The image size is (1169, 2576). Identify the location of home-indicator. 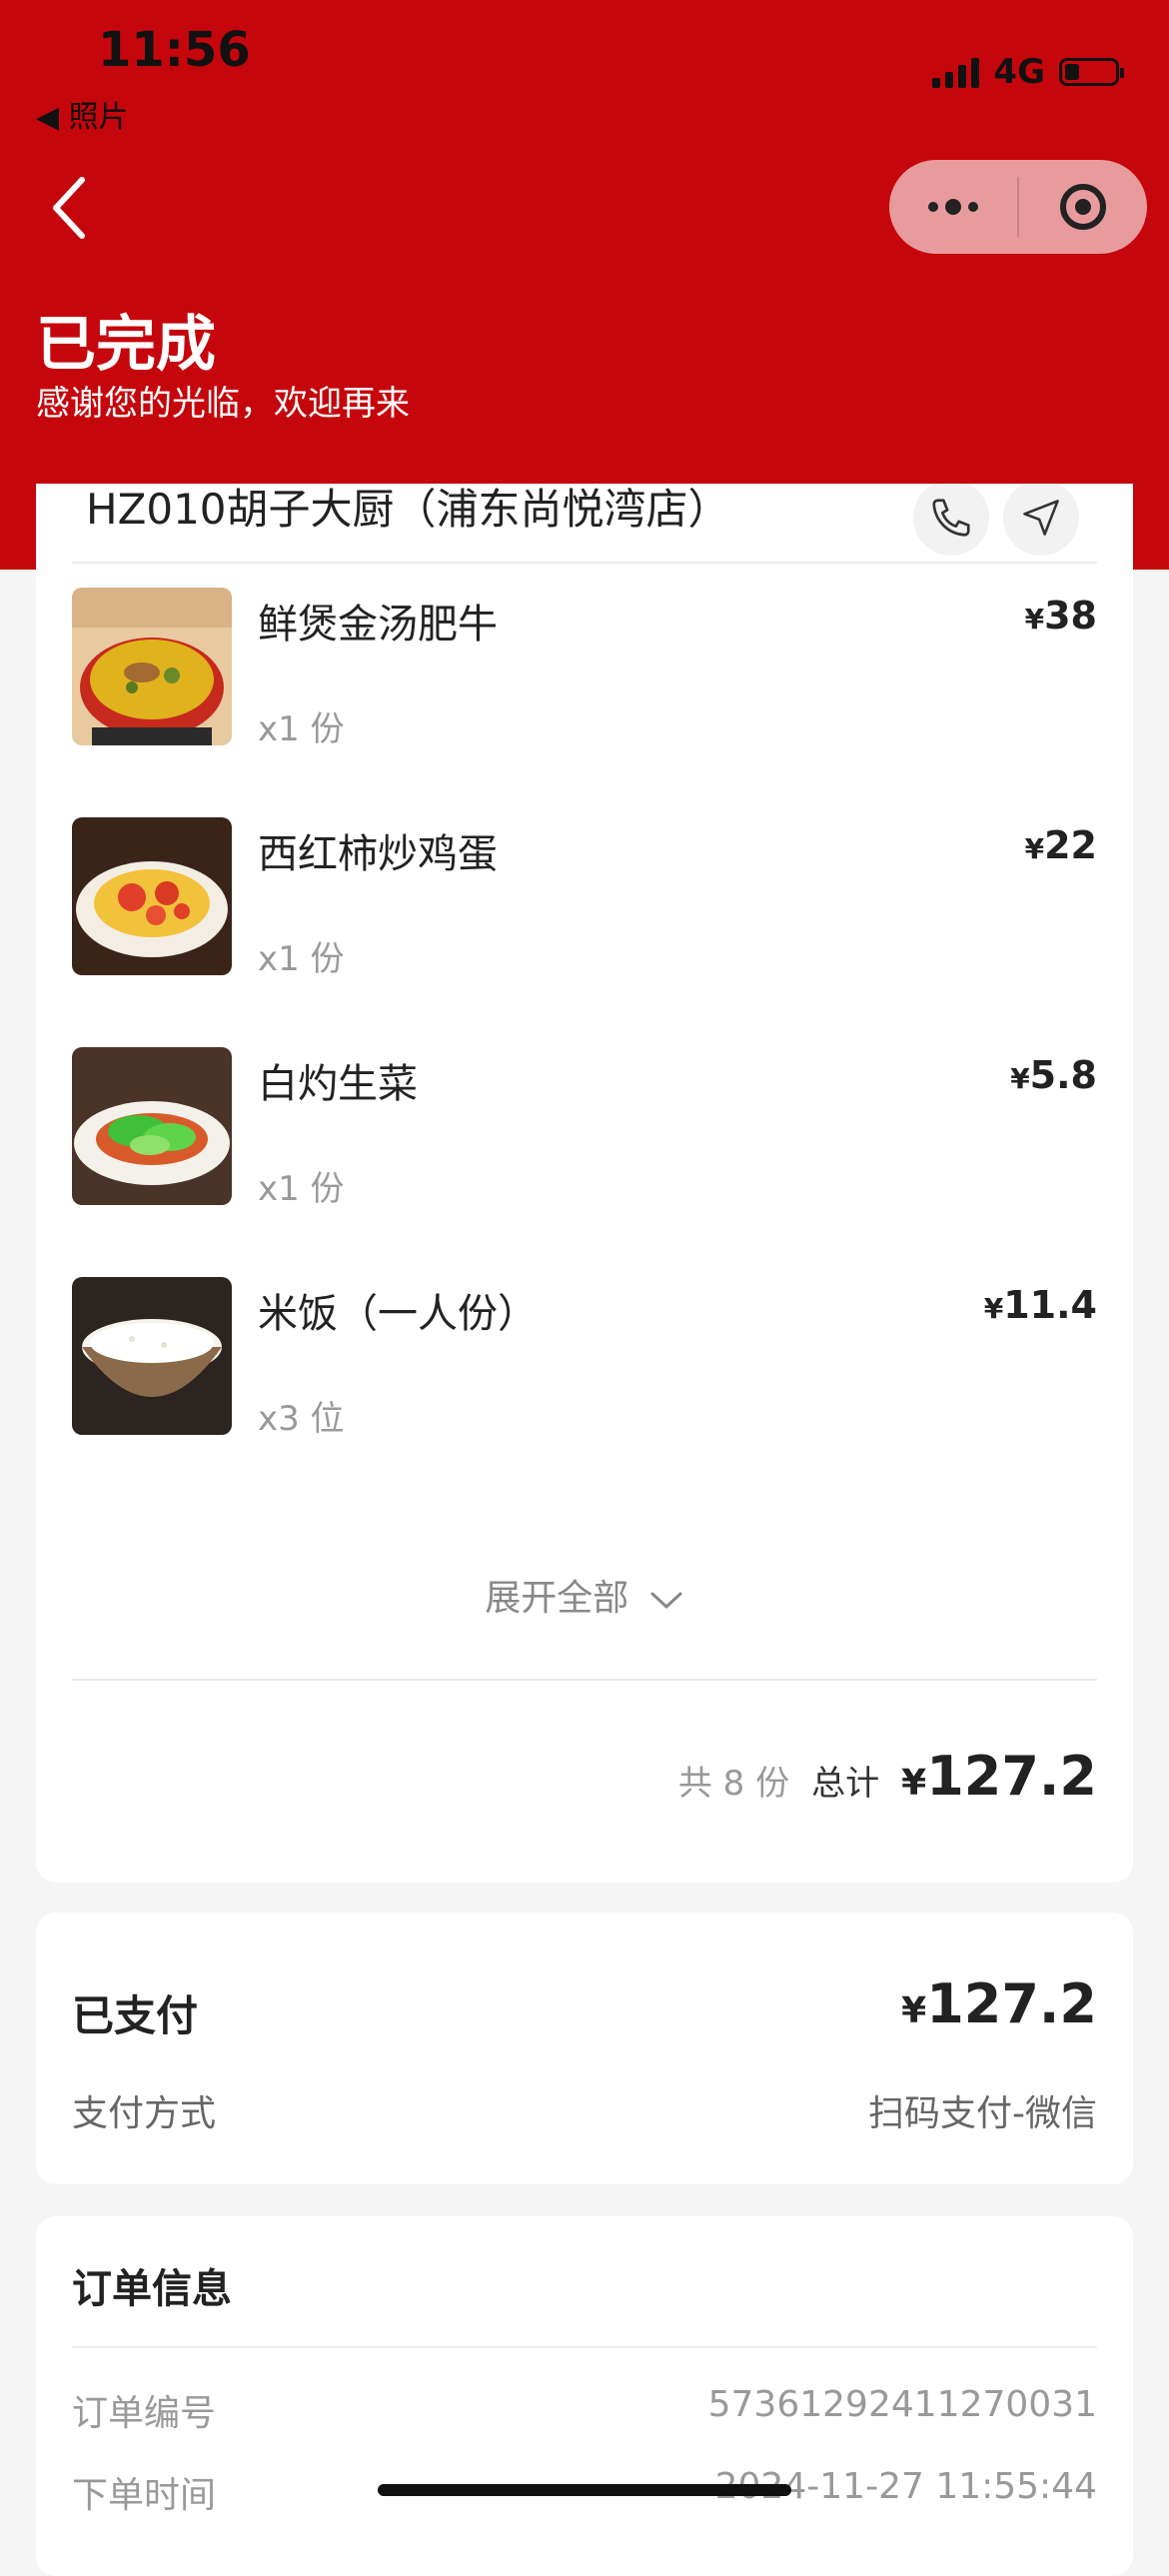
(584, 2490).